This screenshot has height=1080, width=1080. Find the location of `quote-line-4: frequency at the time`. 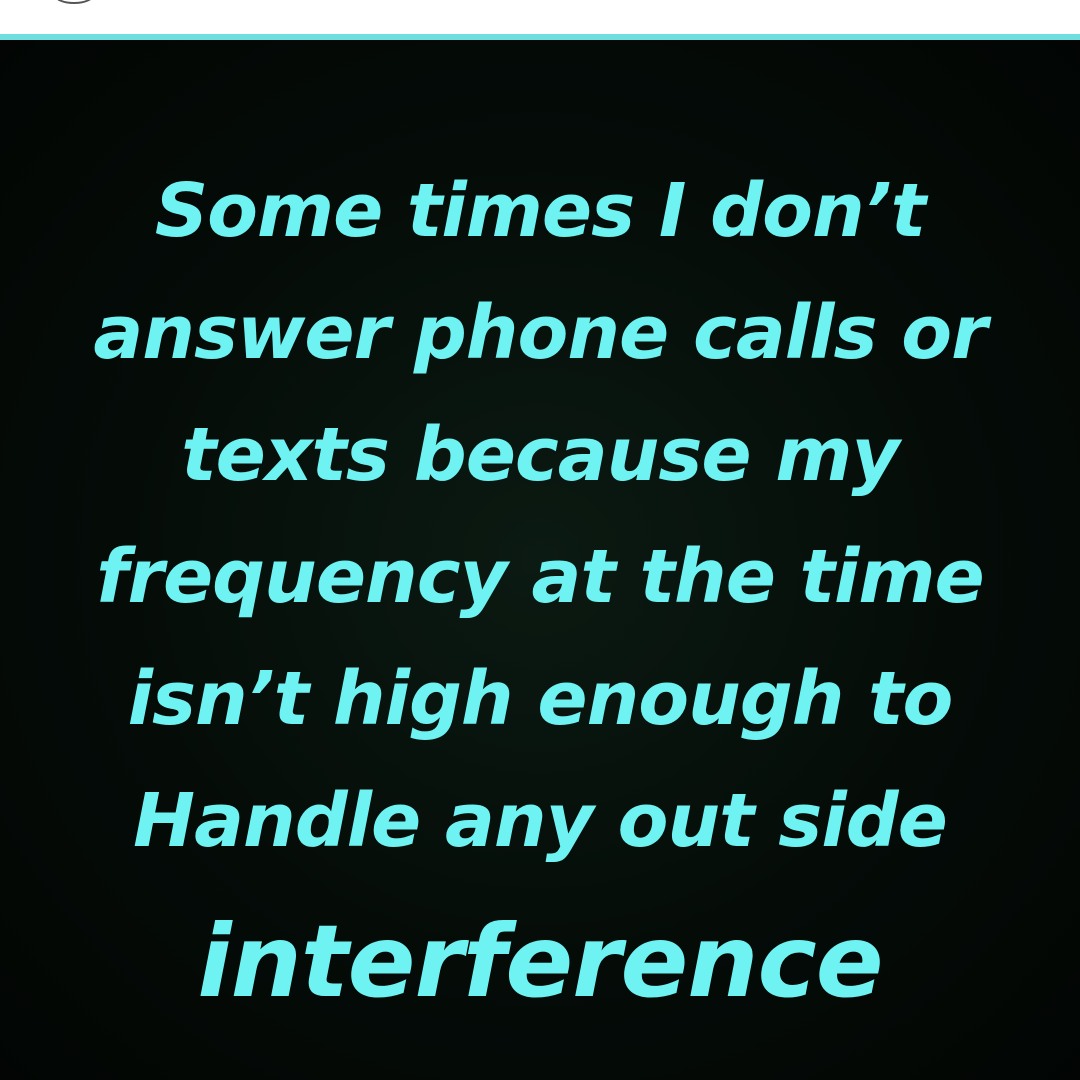

quote-line-4: frequency at the time is located at coordinates (540, 577).